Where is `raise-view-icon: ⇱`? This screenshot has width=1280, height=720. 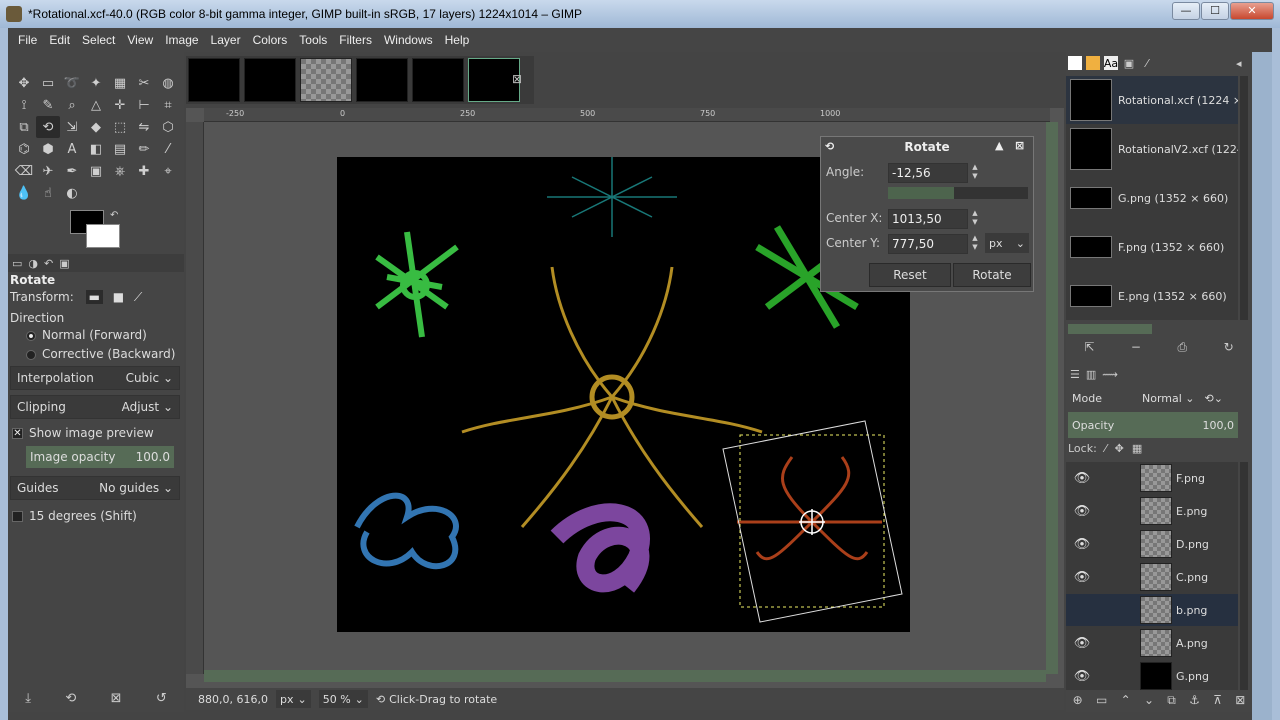
raise-view-icon: ⇱ is located at coordinates (1089, 347).